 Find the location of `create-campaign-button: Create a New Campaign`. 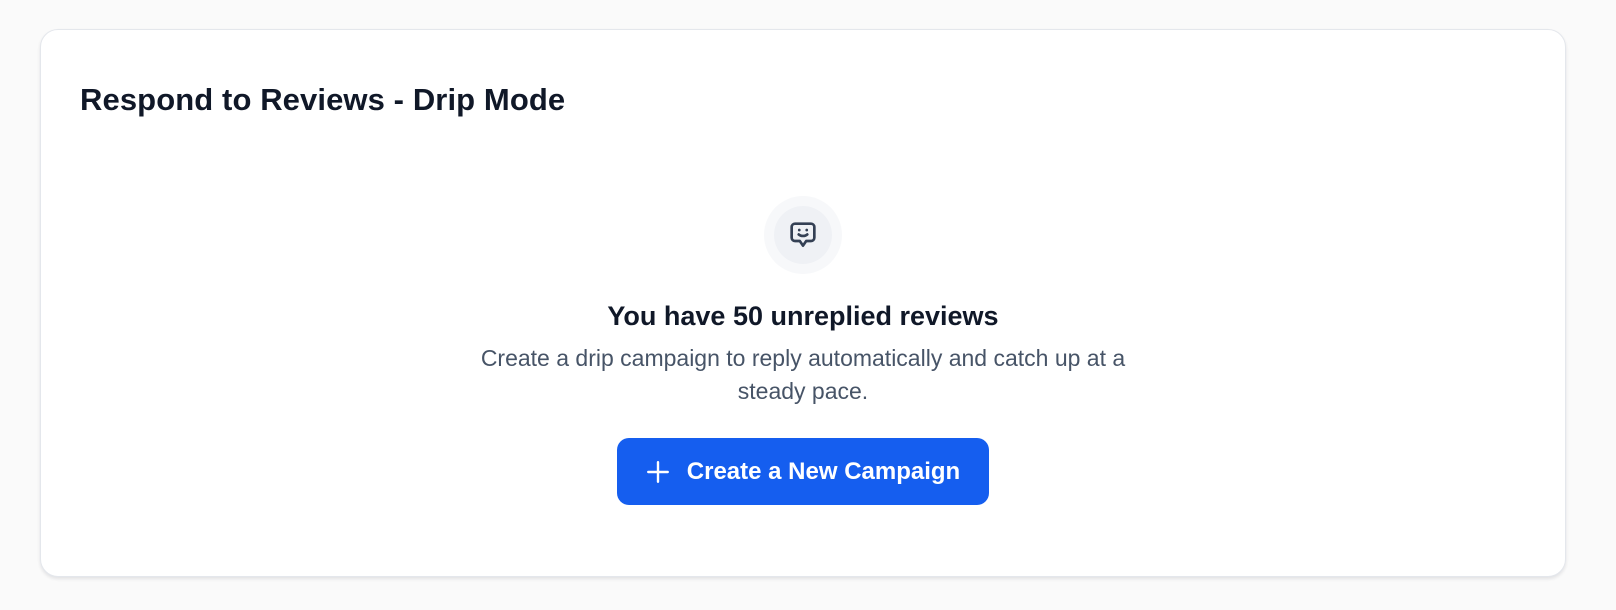

create-campaign-button: Create a New Campaign is located at coordinates (803, 471).